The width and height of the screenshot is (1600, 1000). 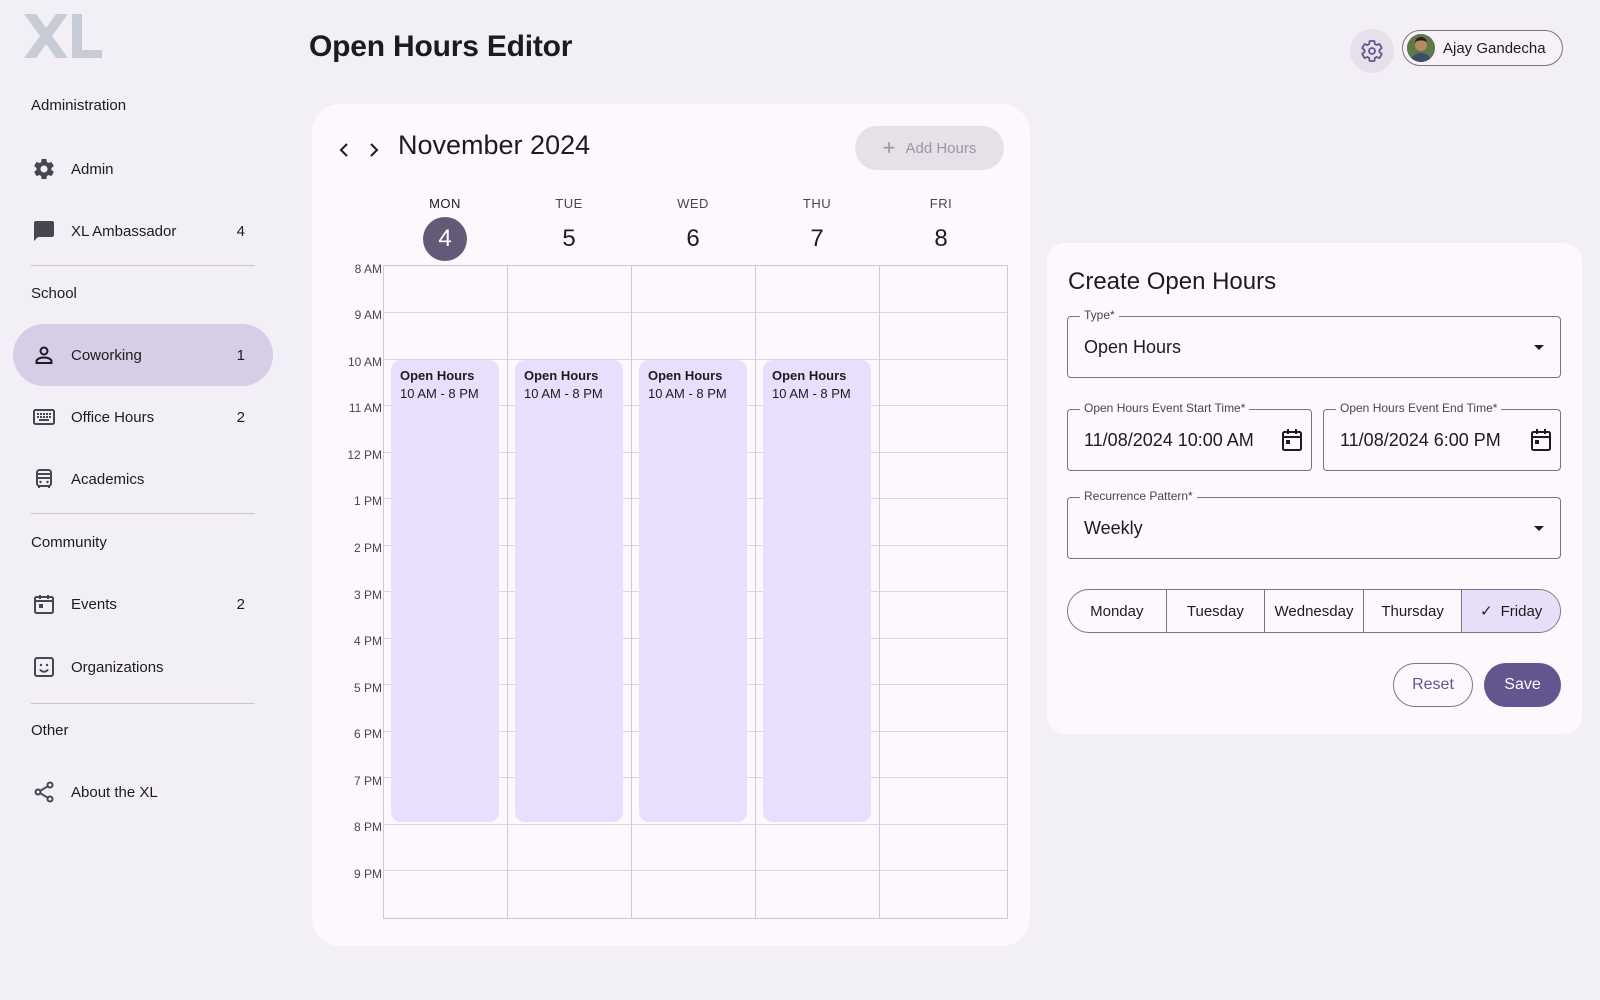 I want to click on sidebar-item-label: Organizations, so click(x=117, y=667).